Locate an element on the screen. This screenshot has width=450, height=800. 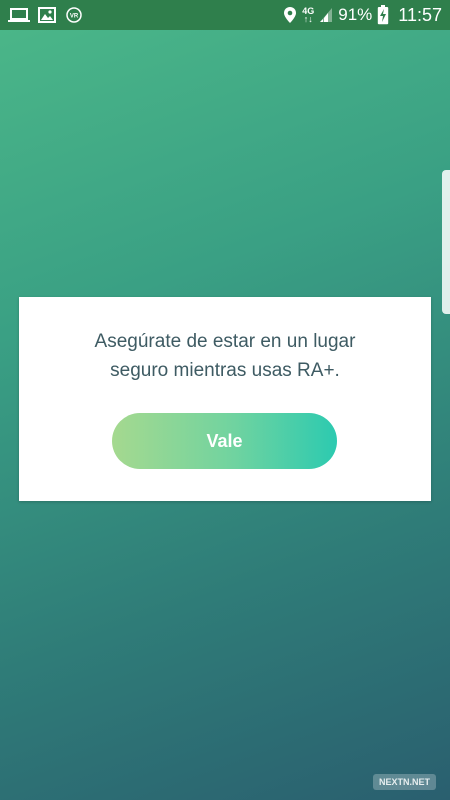
vr-icon: VR is located at coordinates (74, 15).